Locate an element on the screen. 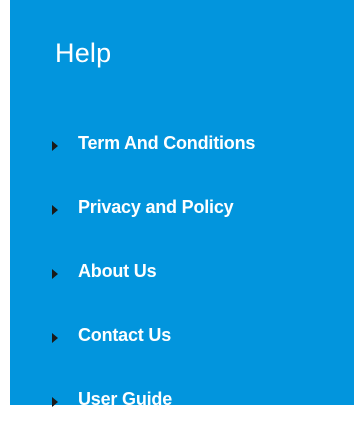 The image size is (354, 433). help-link-label: Contact Us is located at coordinates (125, 334).